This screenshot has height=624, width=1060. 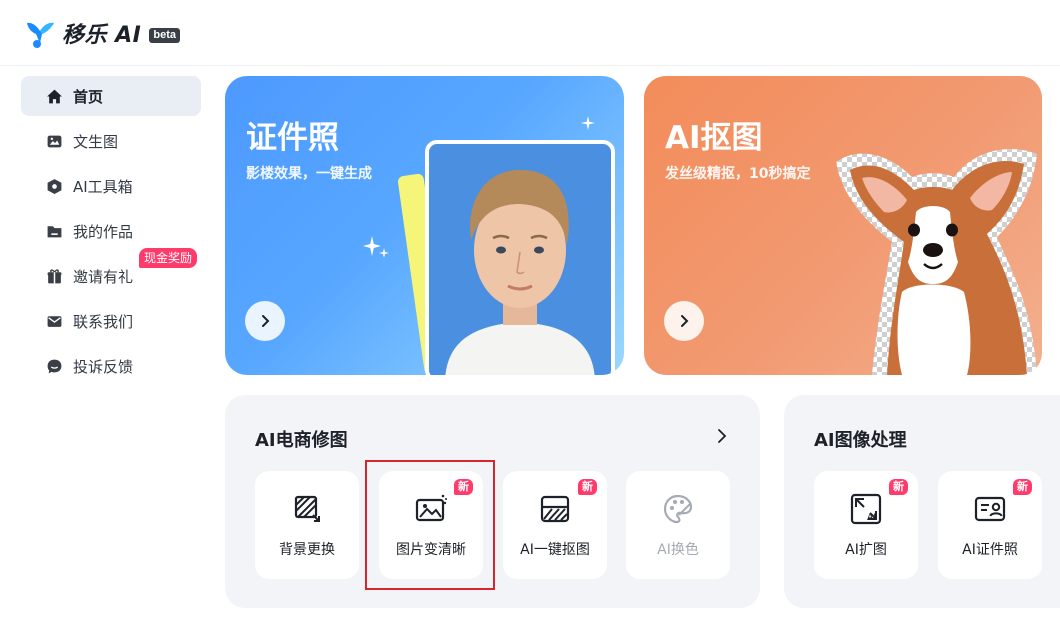 I want to click on cutout-icon, so click(x=555, y=509).